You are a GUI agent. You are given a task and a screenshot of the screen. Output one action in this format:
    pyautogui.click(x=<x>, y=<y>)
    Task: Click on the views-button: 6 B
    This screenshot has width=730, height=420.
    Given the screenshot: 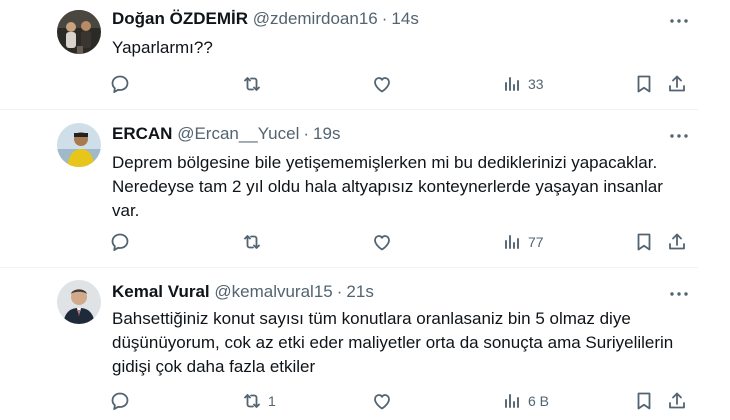 What is the action you would take?
    pyautogui.click(x=524, y=401)
    